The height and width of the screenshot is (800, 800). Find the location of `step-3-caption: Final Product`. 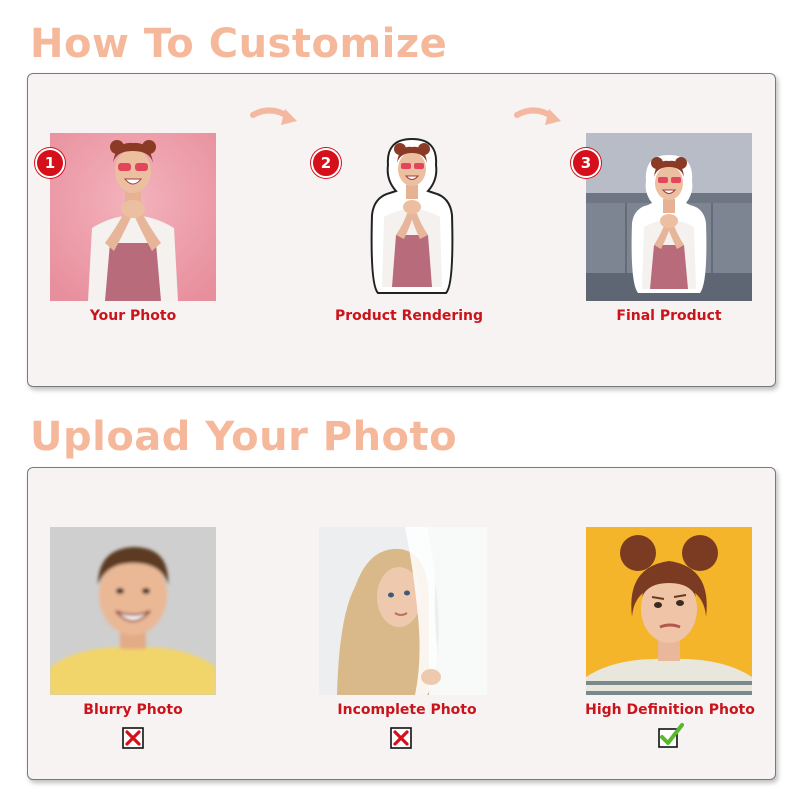

step-3-caption: Final Product is located at coordinates (669, 316).